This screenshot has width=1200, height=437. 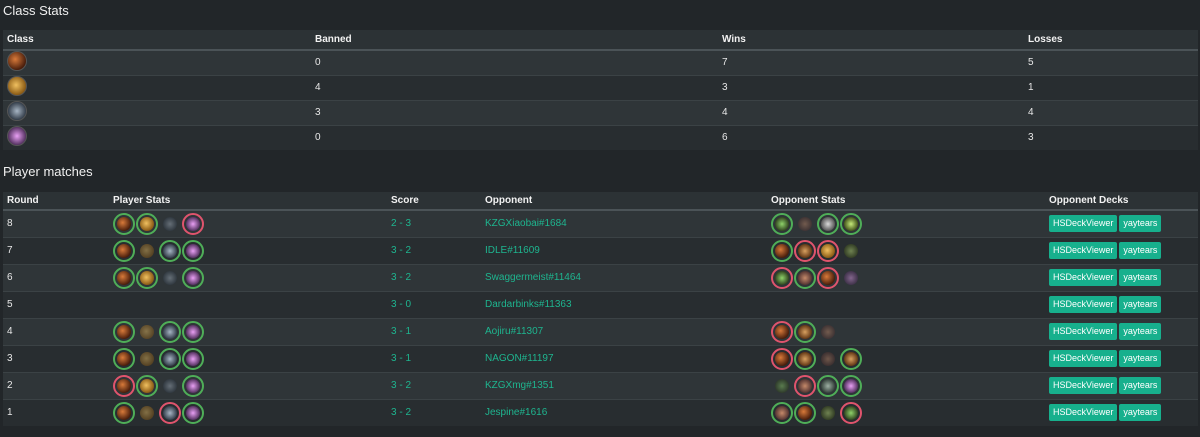 I want to click on class-stat-losses: 1, so click(x=1111, y=87).